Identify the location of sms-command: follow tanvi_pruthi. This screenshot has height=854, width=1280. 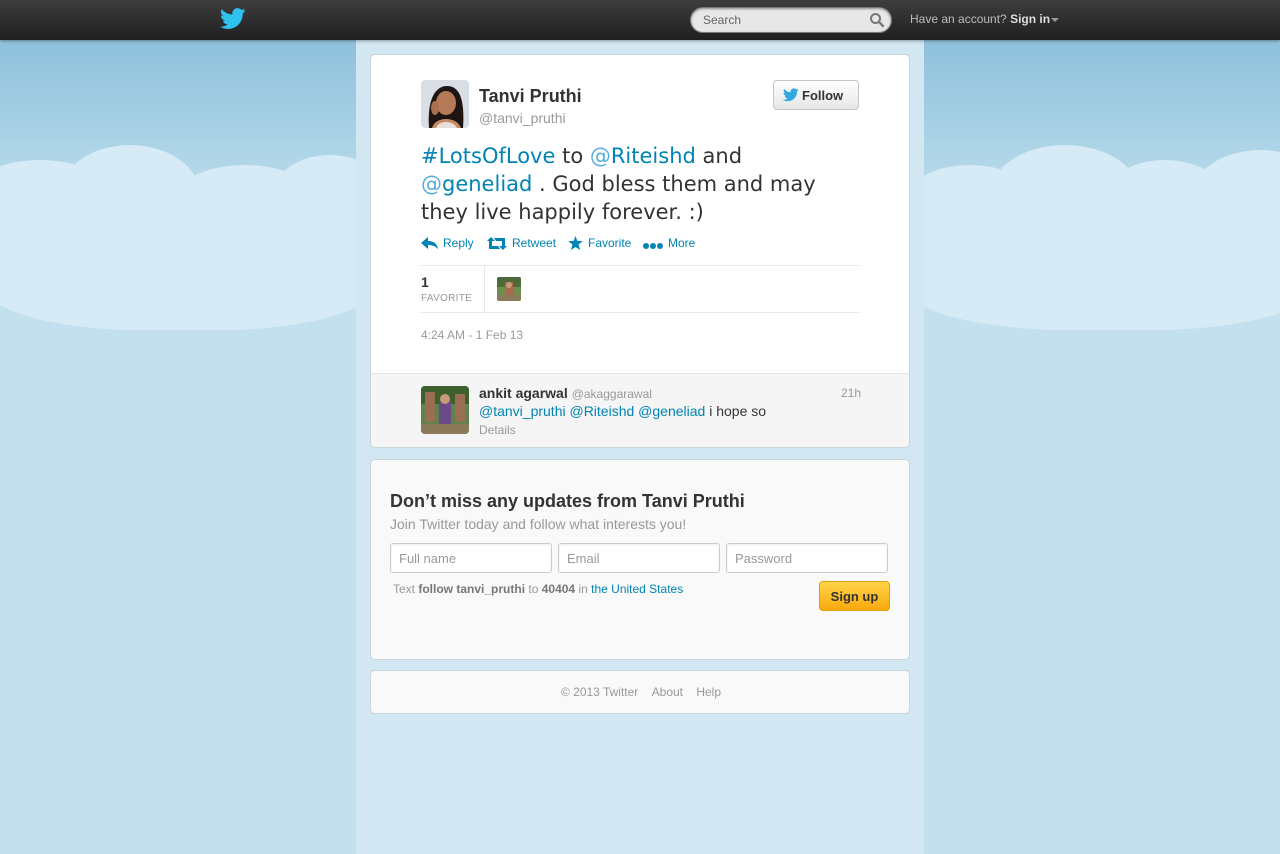
(472, 589).